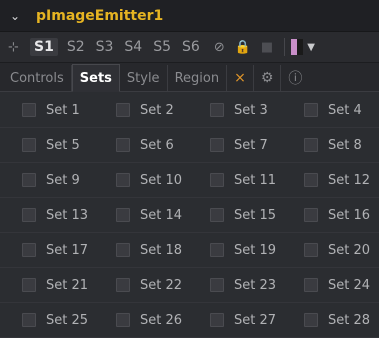  Describe the element at coordinates (243, 47) in the screenshot. I see `lock-icon: 🔒` at that location.